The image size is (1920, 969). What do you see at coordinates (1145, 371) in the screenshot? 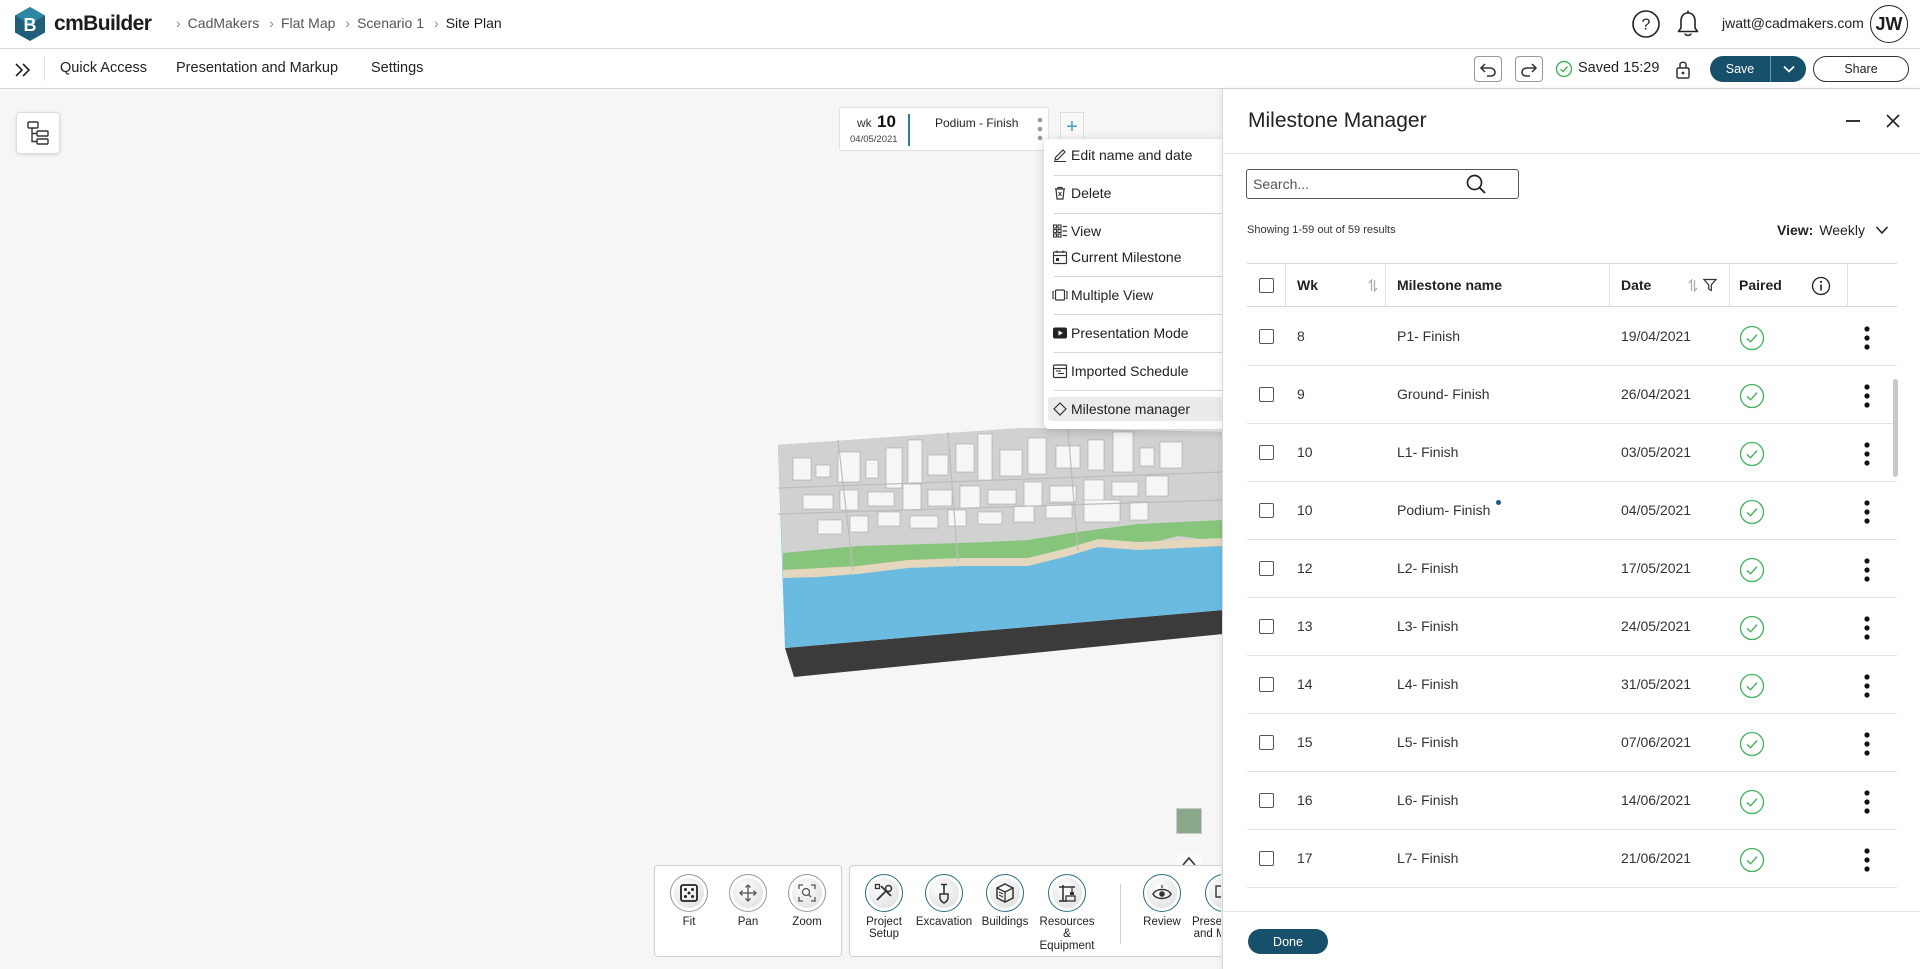
I see `menu-item-imported-schedule: Imported Schedule` at bounding box center [1145, 371].